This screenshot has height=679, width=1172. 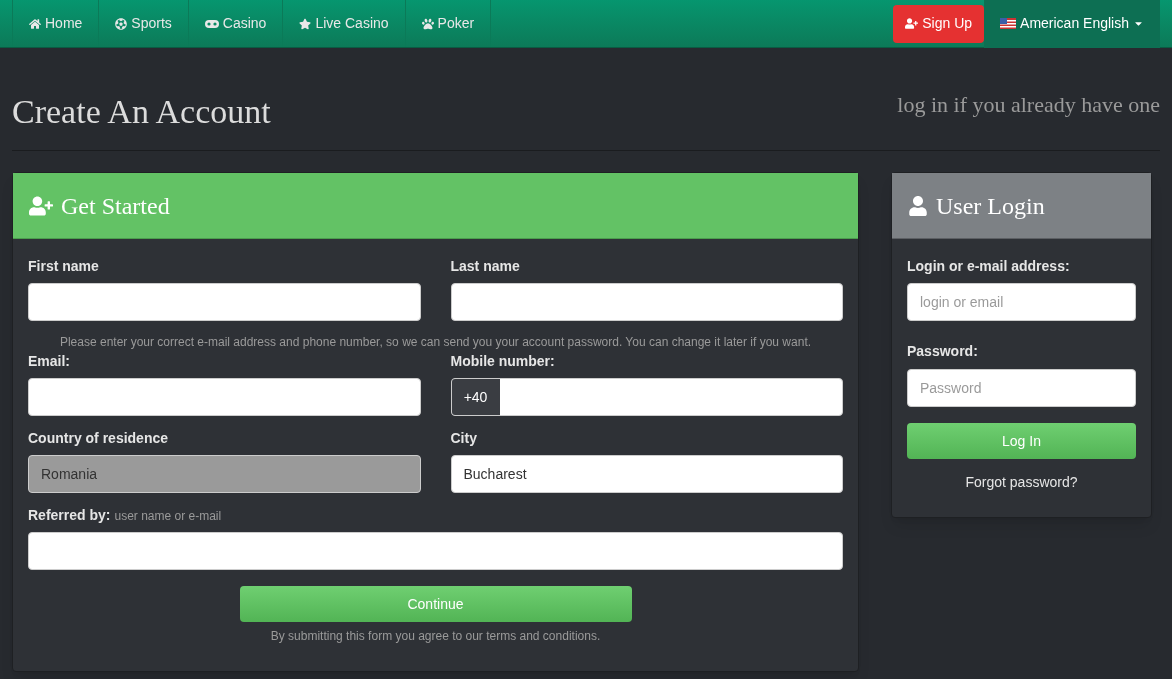 I want to click on log-in-button: Log In, so click(x=1021, y=441).